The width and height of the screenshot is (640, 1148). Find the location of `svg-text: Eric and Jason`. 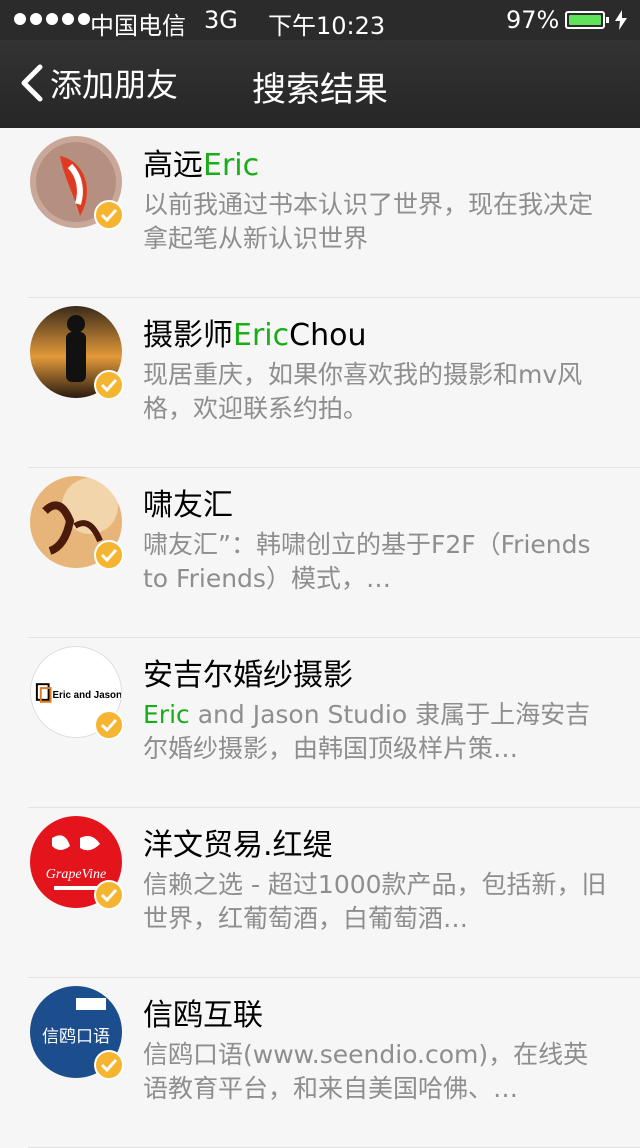

svg-text: Eric and Jason is located at coordinates (87, 695).